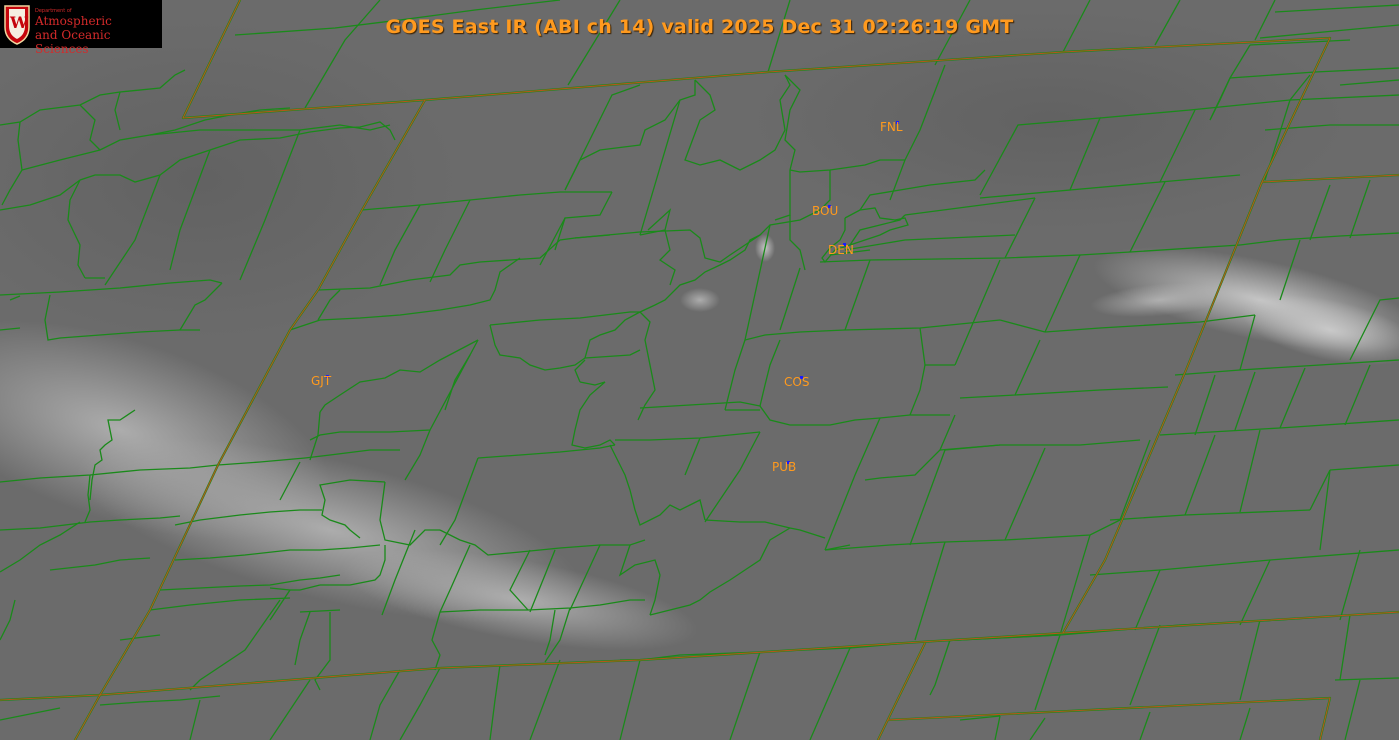 Image resolution: width=1399 pixels, height=740 pixels. What do you see at coordinates (797, 382) in the screenshot?
I see `station-label-cos: COS` at bounding box center [797, 382].